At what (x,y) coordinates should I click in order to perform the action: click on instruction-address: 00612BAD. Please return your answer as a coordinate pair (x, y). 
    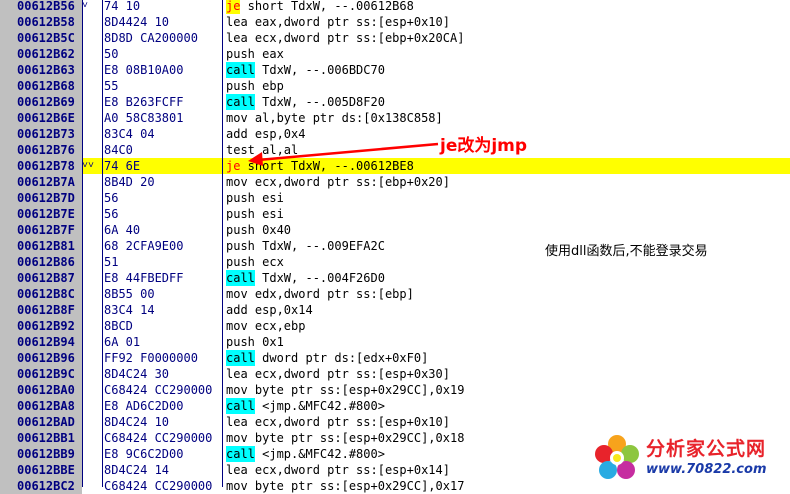
    Looking at the image, I should click on (41, 422).